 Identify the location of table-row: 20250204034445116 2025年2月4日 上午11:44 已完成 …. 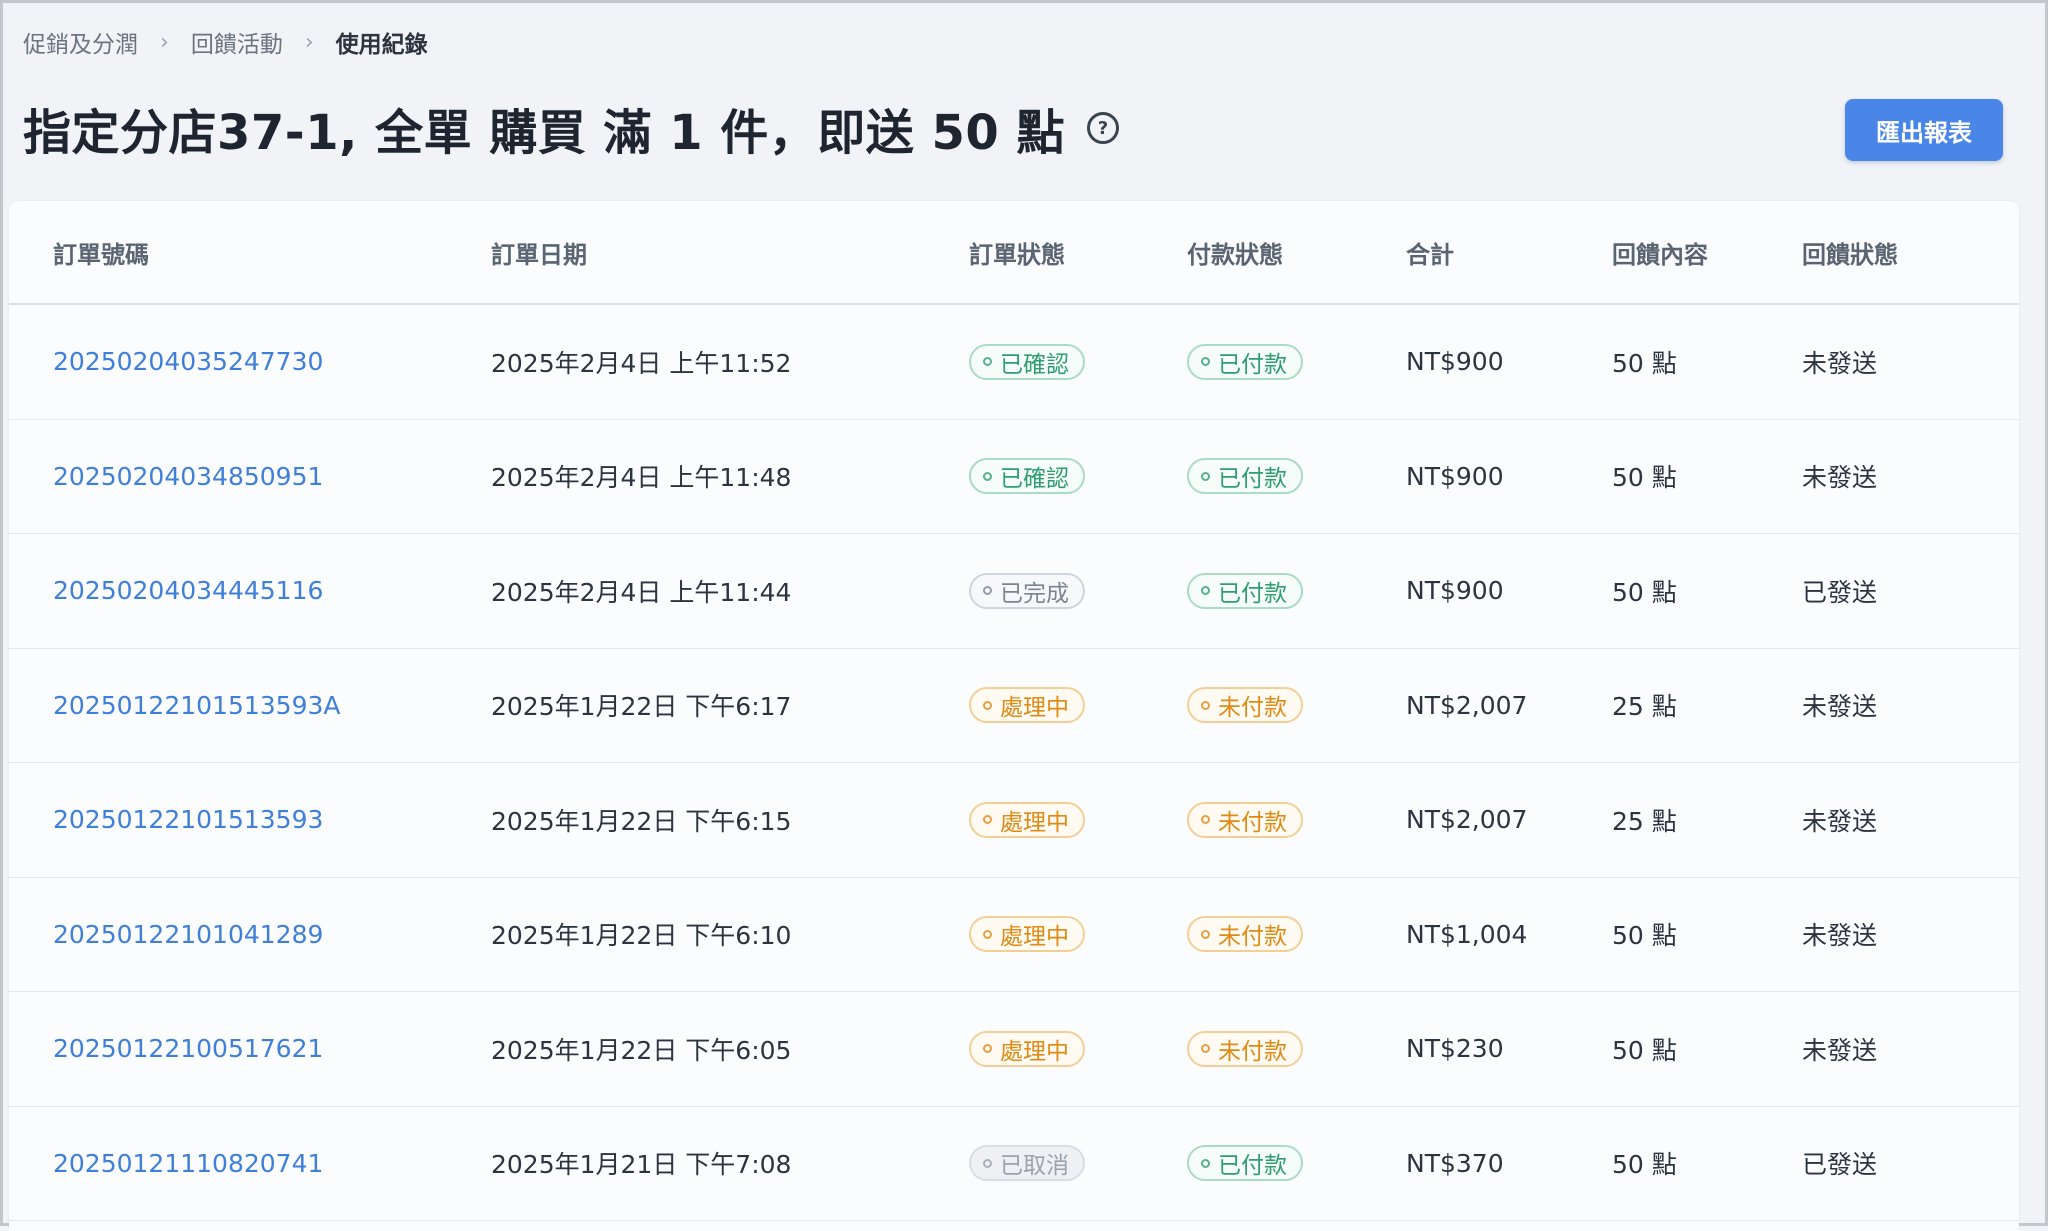
(1014, 591).